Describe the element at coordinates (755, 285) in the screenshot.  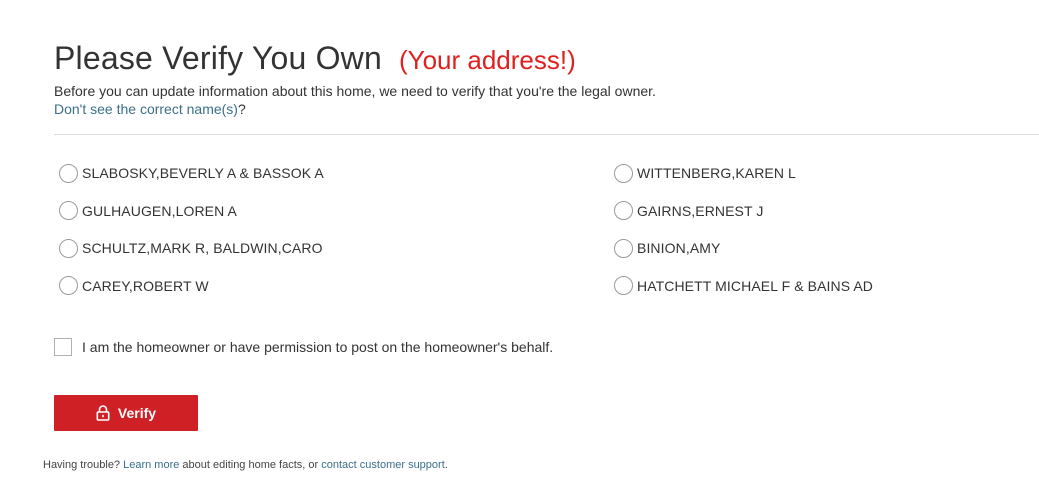
I see `owner-label: HATCHETT MICHAEL F & BAINS AD` at that location.